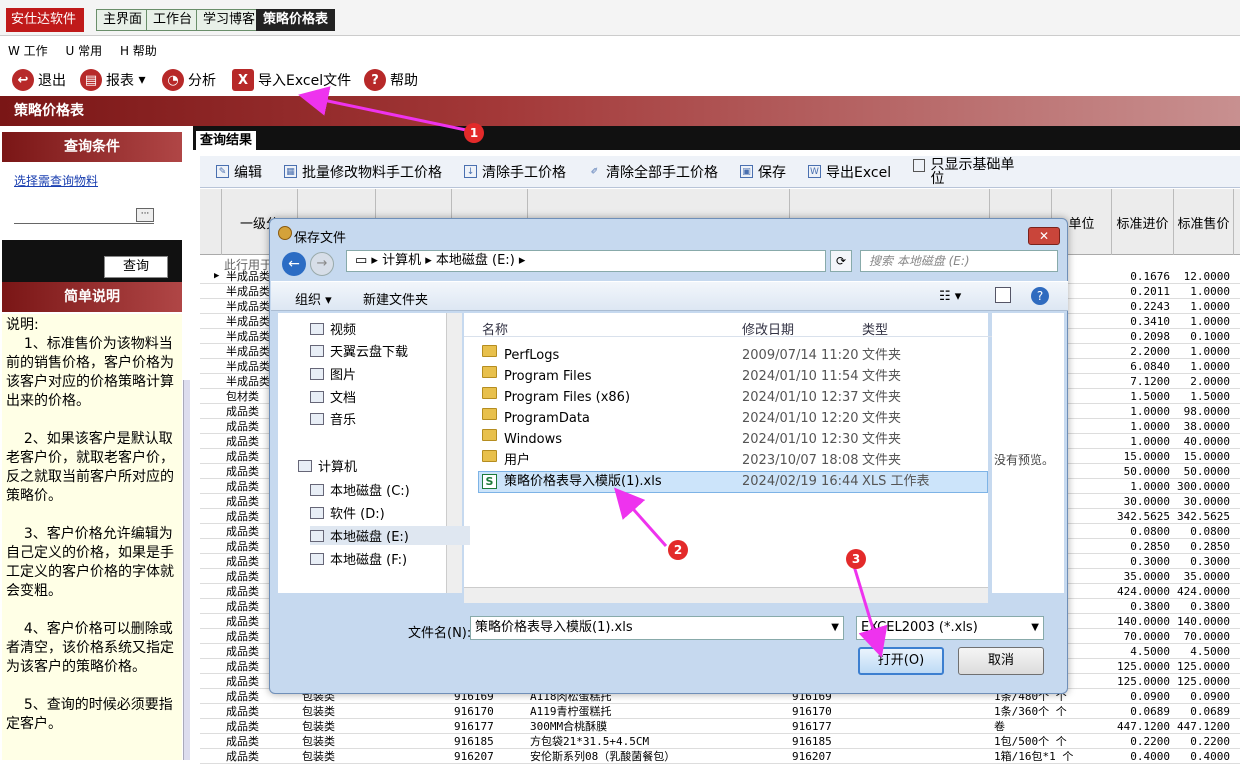  Describe the element at coordinates (856, 559) in the screenshot. I see `annotation-badge-3: 3` at that location.